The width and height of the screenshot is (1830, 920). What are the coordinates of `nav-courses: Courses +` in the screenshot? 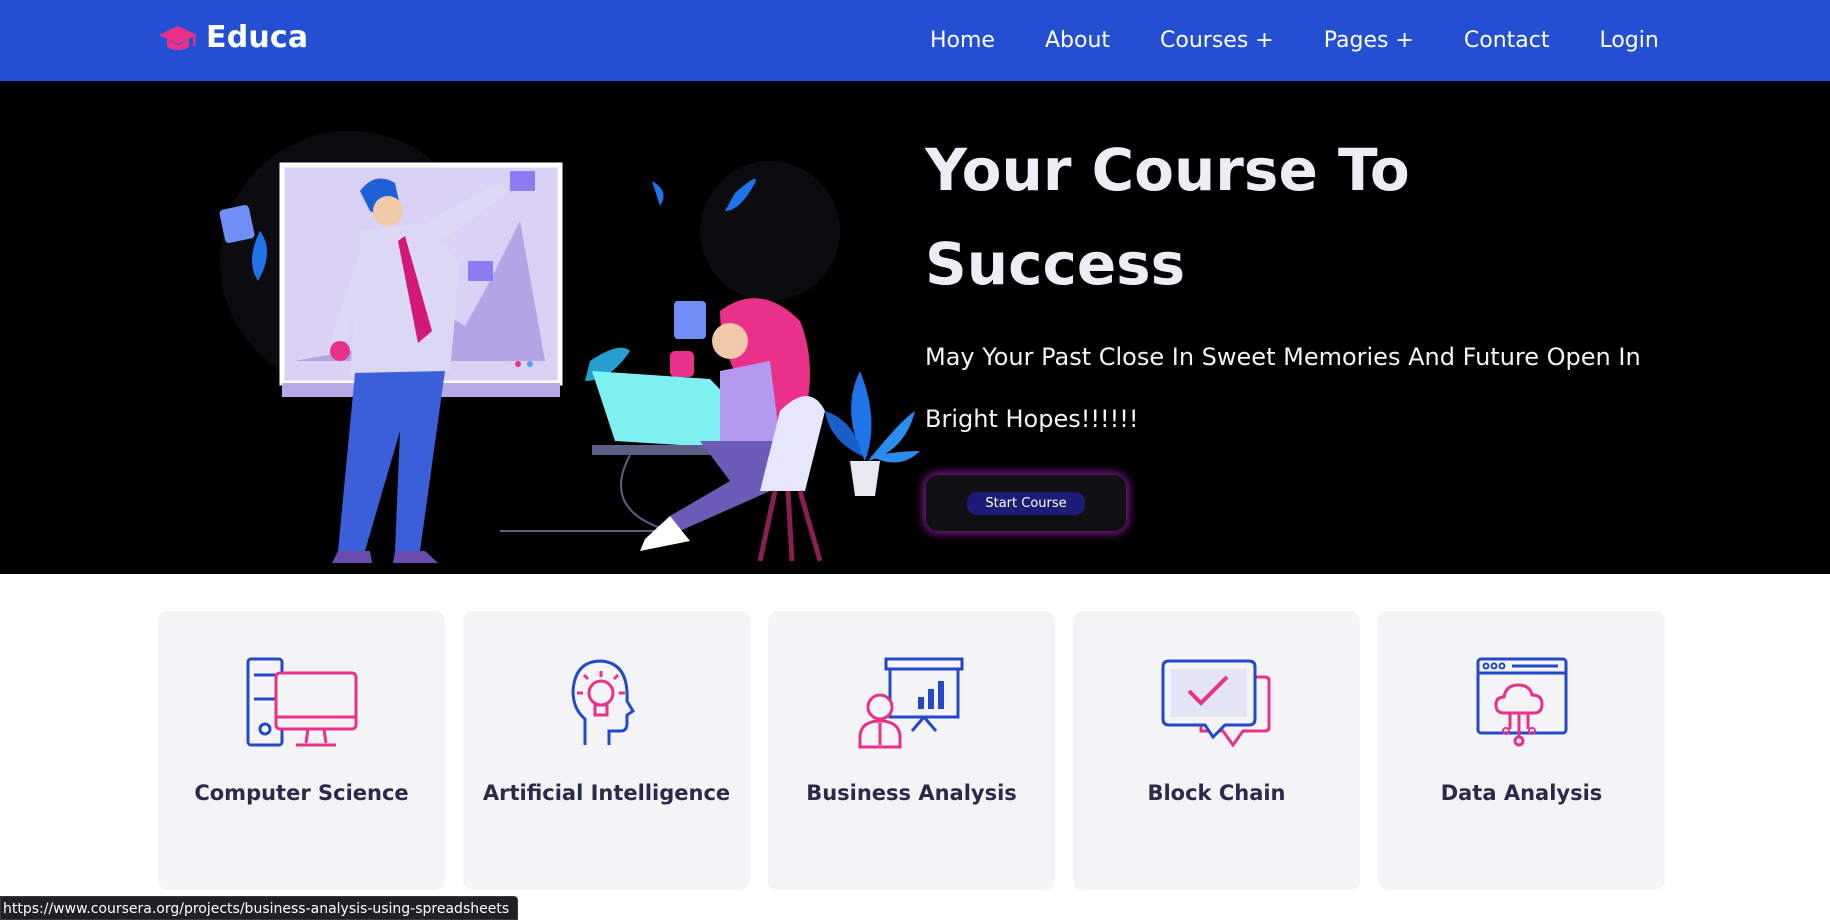 It's located at (1217, 40).